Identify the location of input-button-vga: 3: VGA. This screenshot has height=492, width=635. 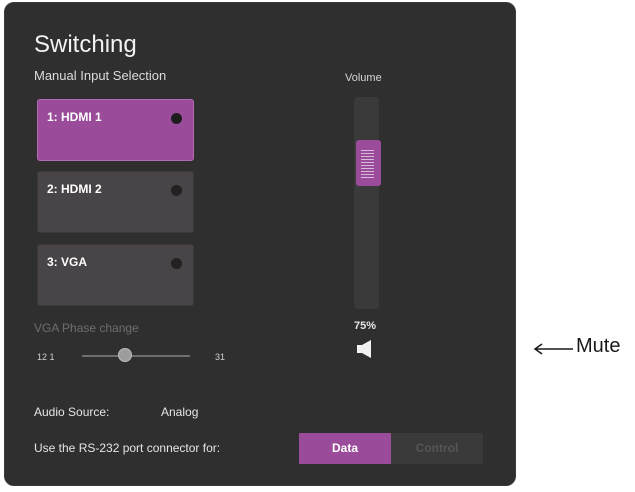
(115, 275).